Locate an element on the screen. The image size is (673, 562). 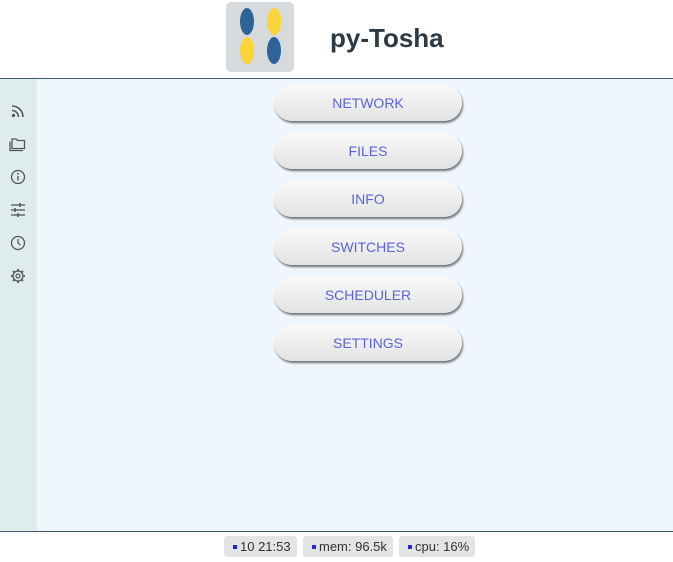
sidebar-item-files is located at coordinates (18, 144).